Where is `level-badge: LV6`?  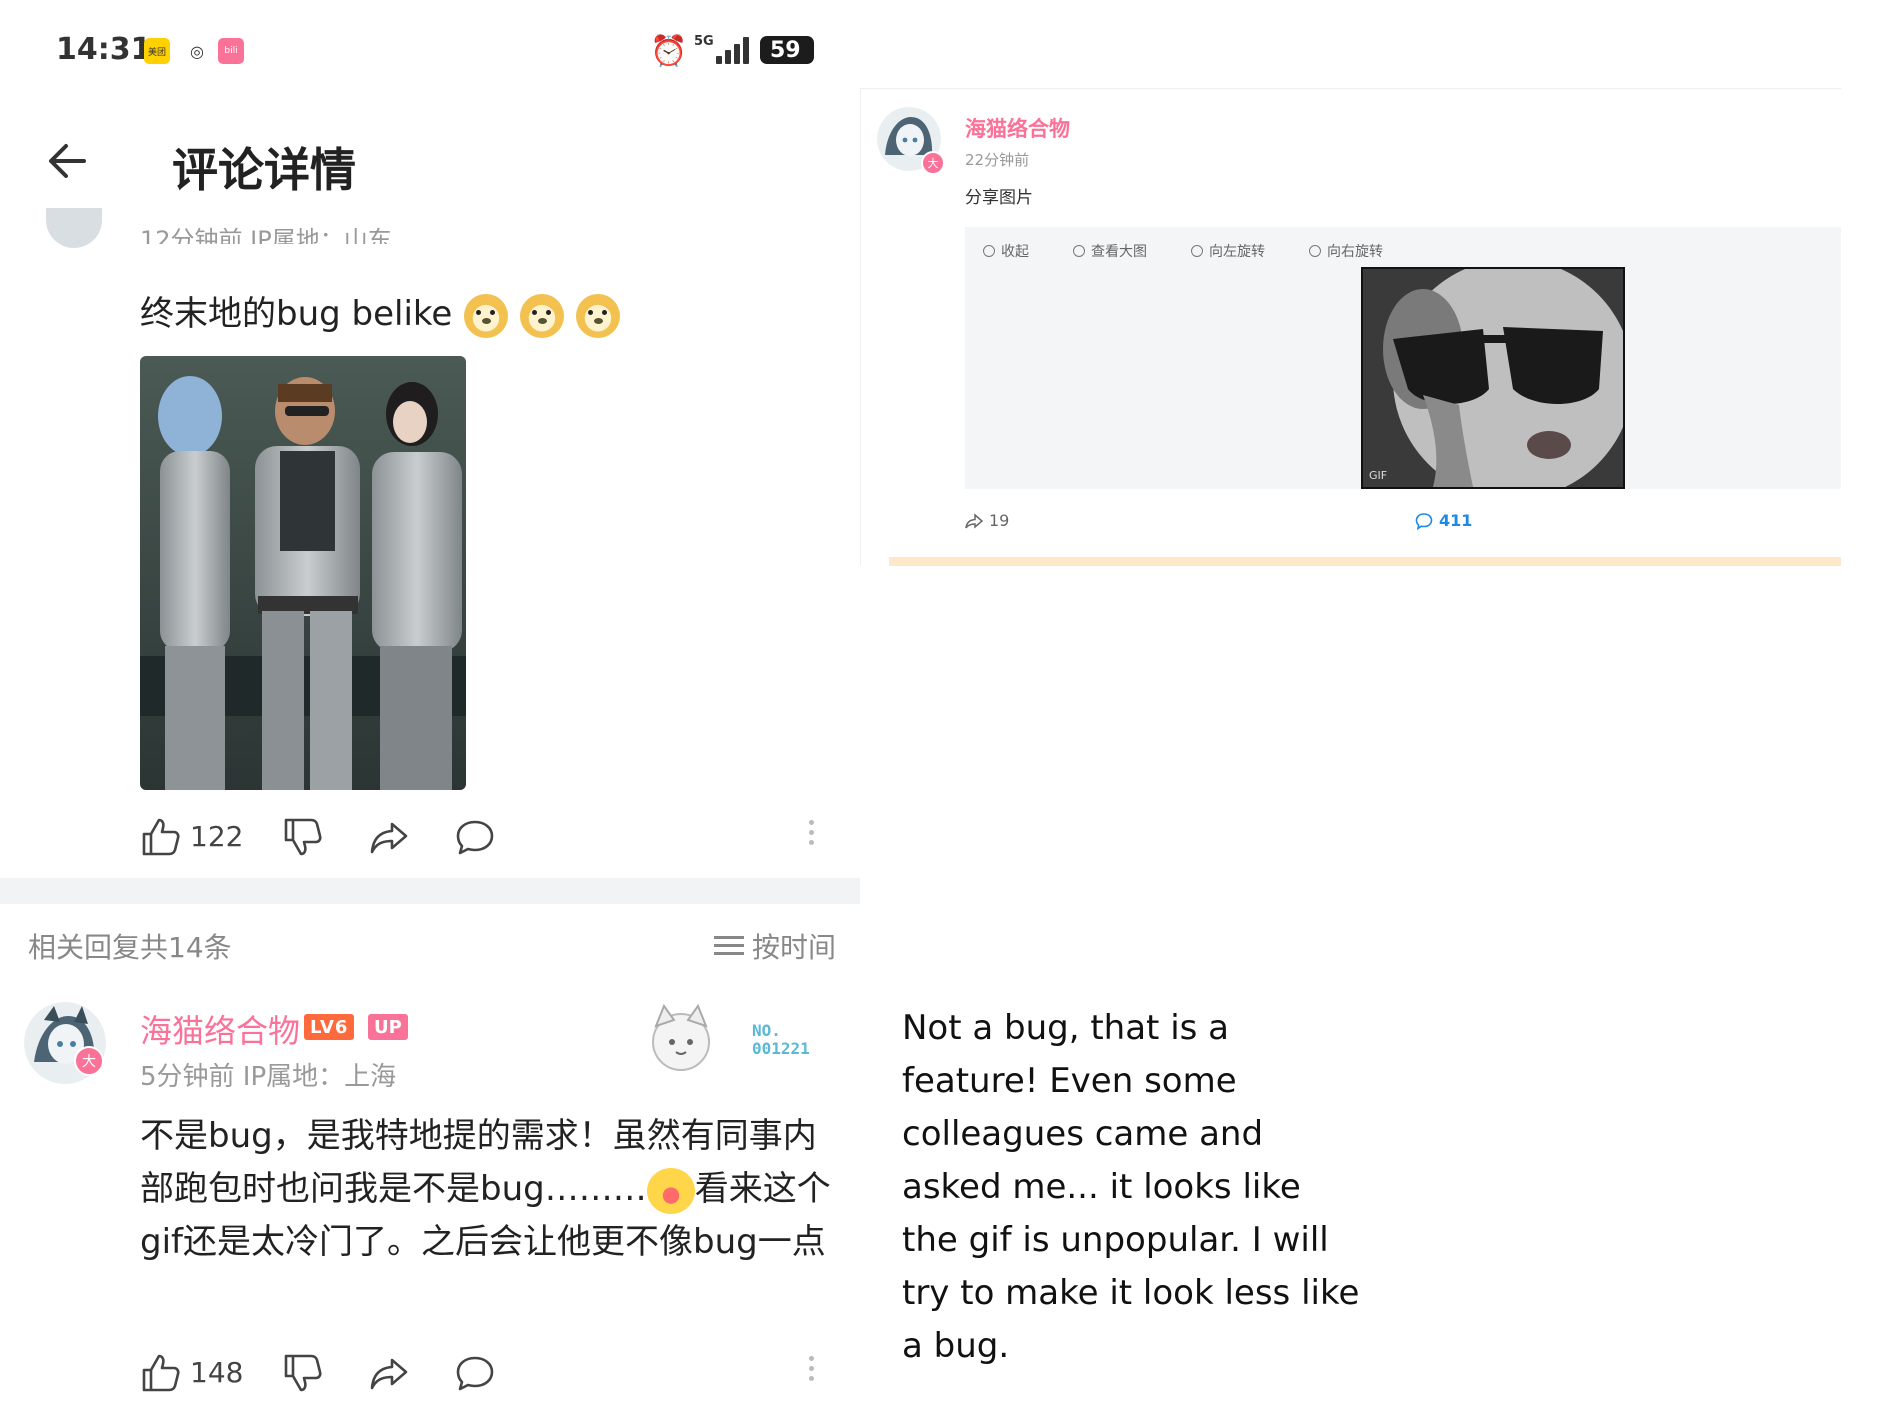 level-badge: LV6 is located at coordinates (329, 1027).